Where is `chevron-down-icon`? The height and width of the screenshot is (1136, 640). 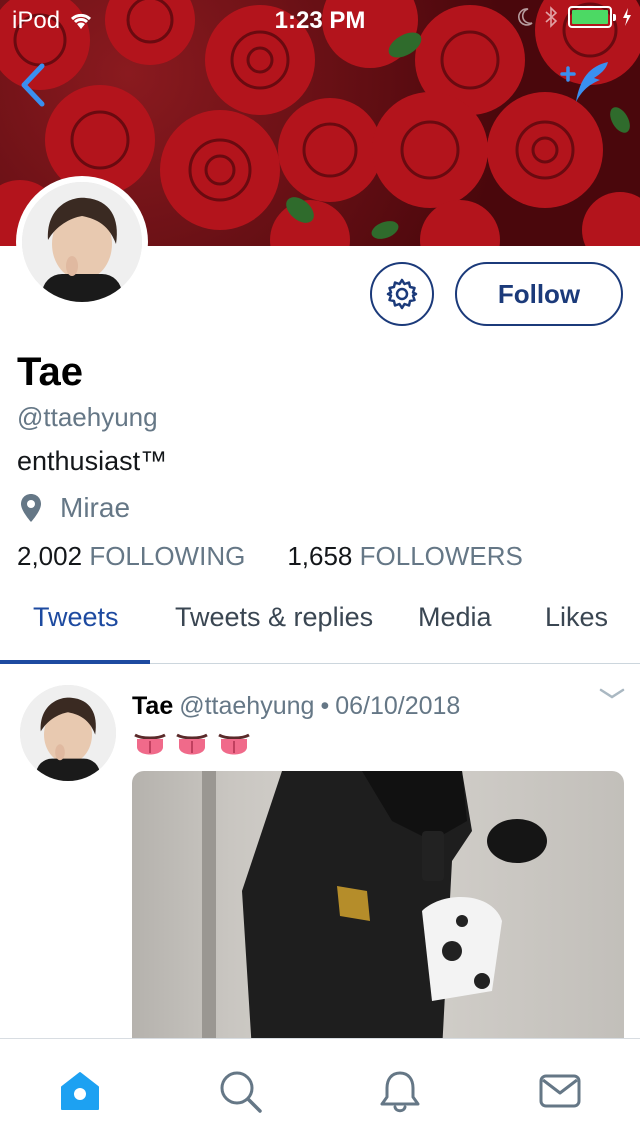
chevron-down-icon is located at coordinates (612, 693).